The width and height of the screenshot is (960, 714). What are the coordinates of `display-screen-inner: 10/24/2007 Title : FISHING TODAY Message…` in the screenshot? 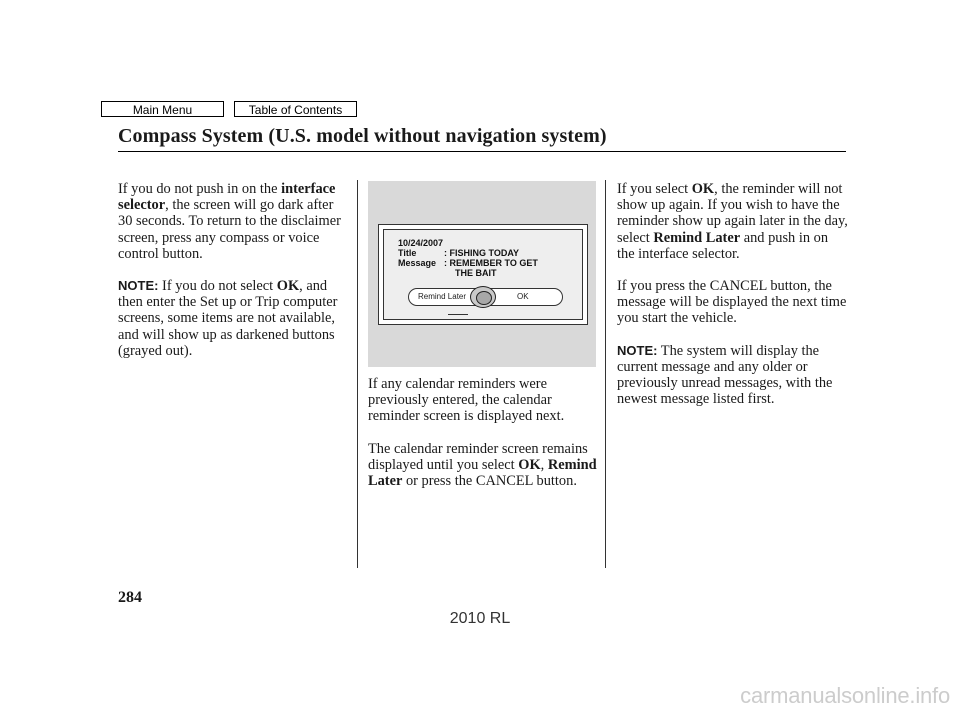 It's located at (483, 274).